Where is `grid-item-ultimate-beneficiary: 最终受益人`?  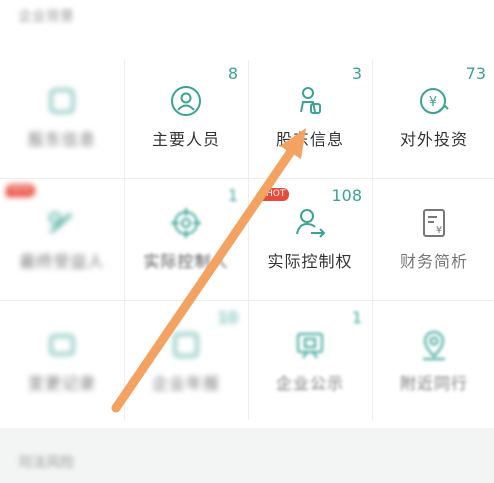 grid-item-ultimate-beneficiary: 最终受益人 is located at coordinates (62, 240).